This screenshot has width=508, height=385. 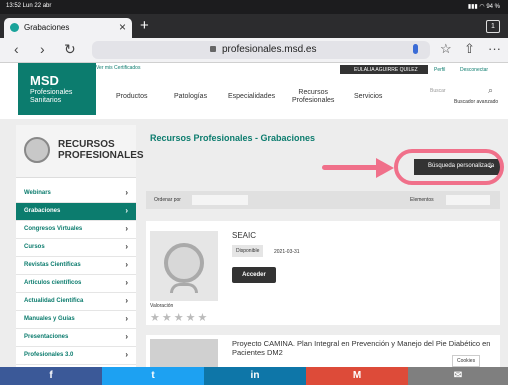 I want to click on annotation-arrow-head, so click(x=385, y=168).